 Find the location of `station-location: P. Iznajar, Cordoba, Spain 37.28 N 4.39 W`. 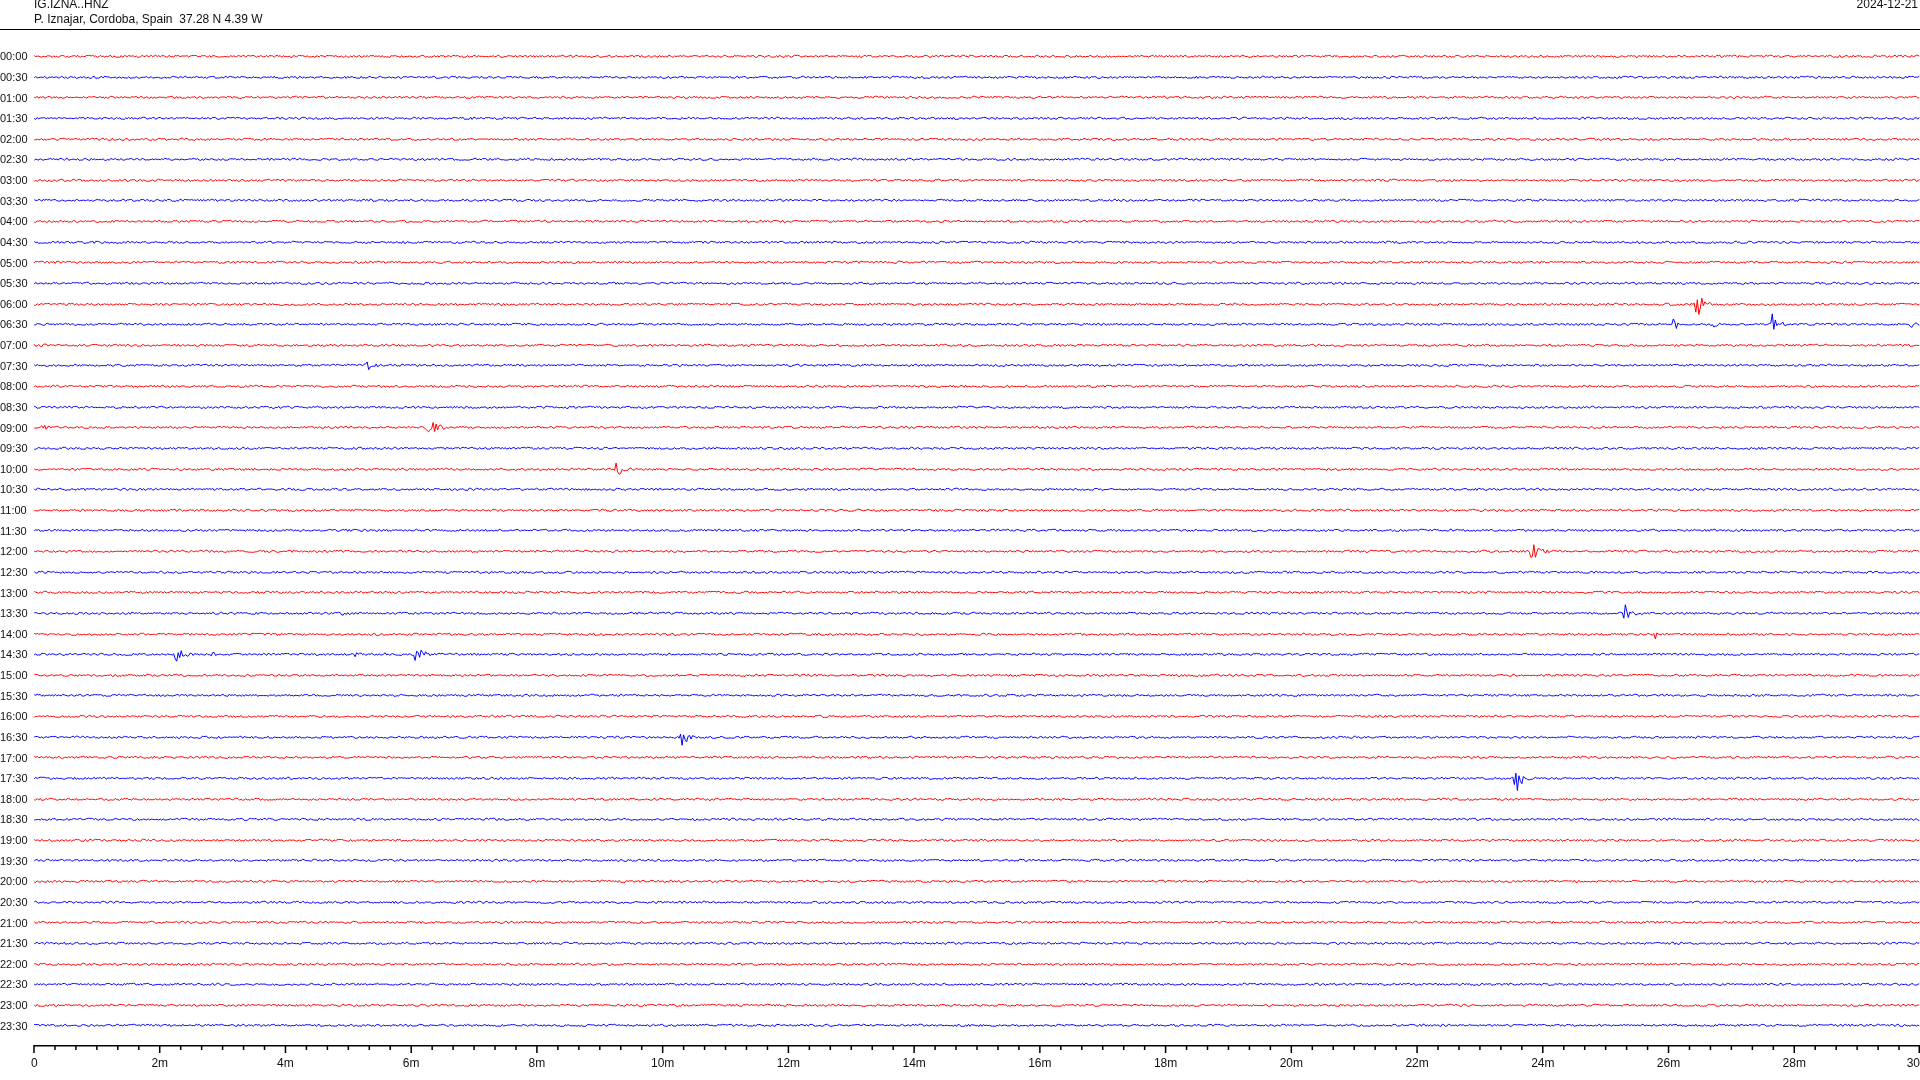

station-location: P. Iznajar, Cordoba, Spain 37.28 N 4.39 W is located at coordinates (148, 18).